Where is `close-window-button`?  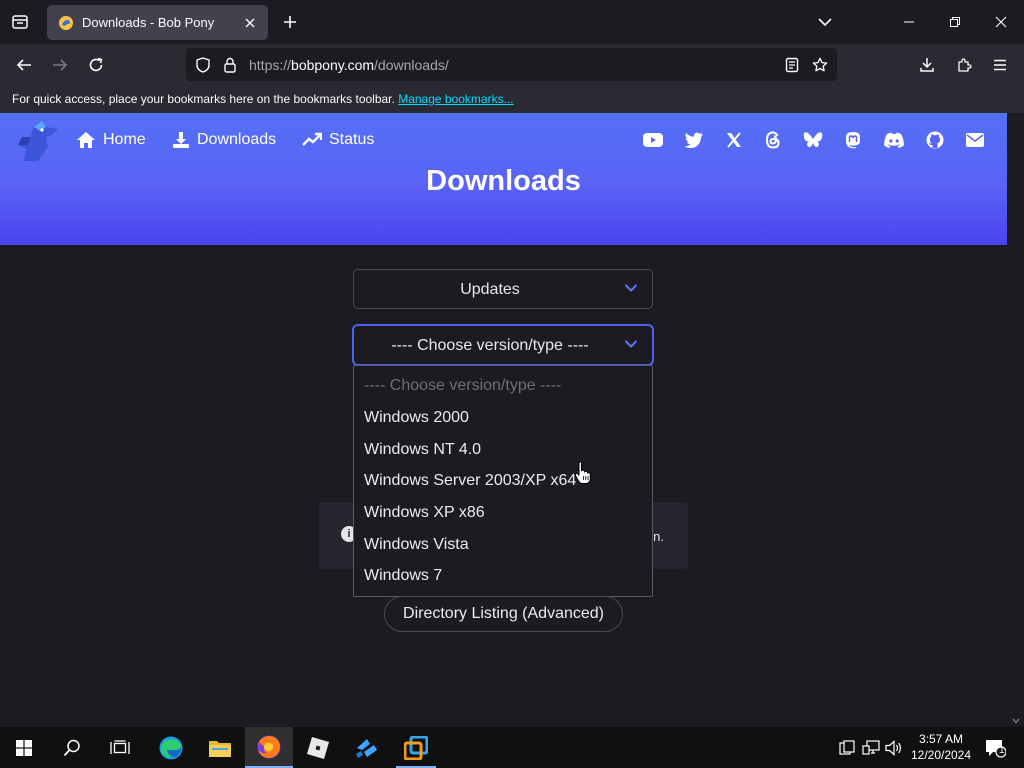 close-window-button is located at coordinates (1001, 22).